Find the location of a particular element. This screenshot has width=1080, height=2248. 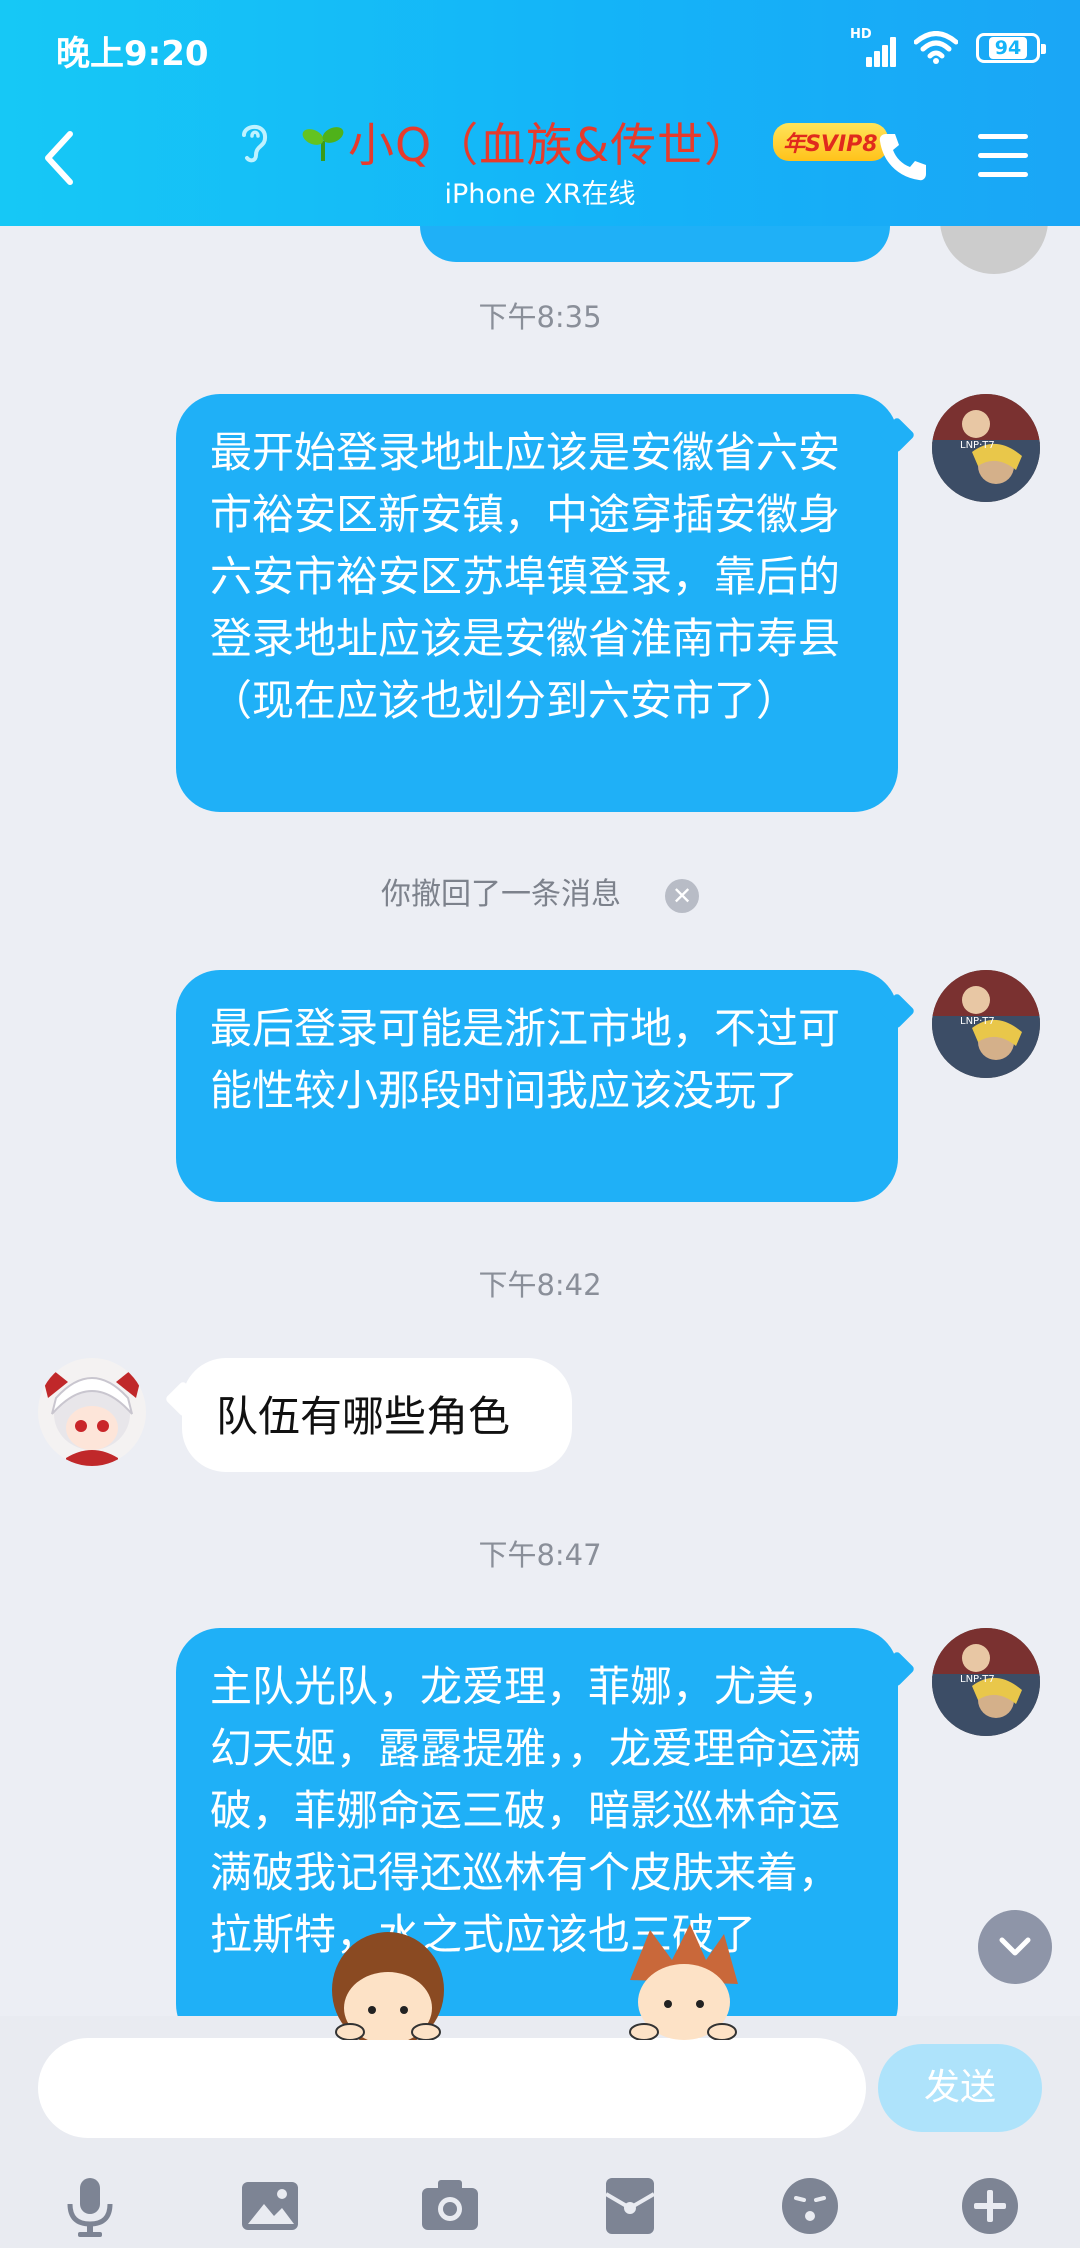

incoming-message-bubble: 队伍有哪些角色 is located at coordinates (377, 1415).